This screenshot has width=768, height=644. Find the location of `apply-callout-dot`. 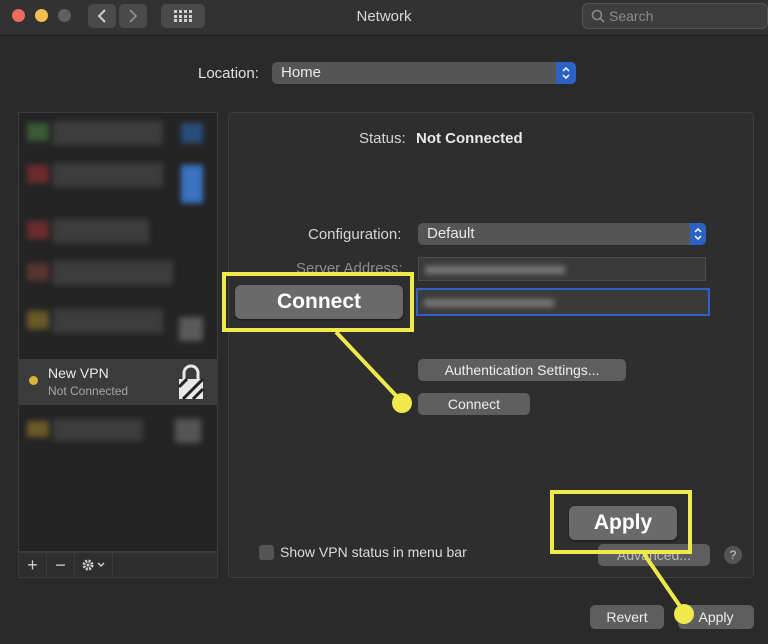

apply-callout-dot is located at coordinates (684, 614).